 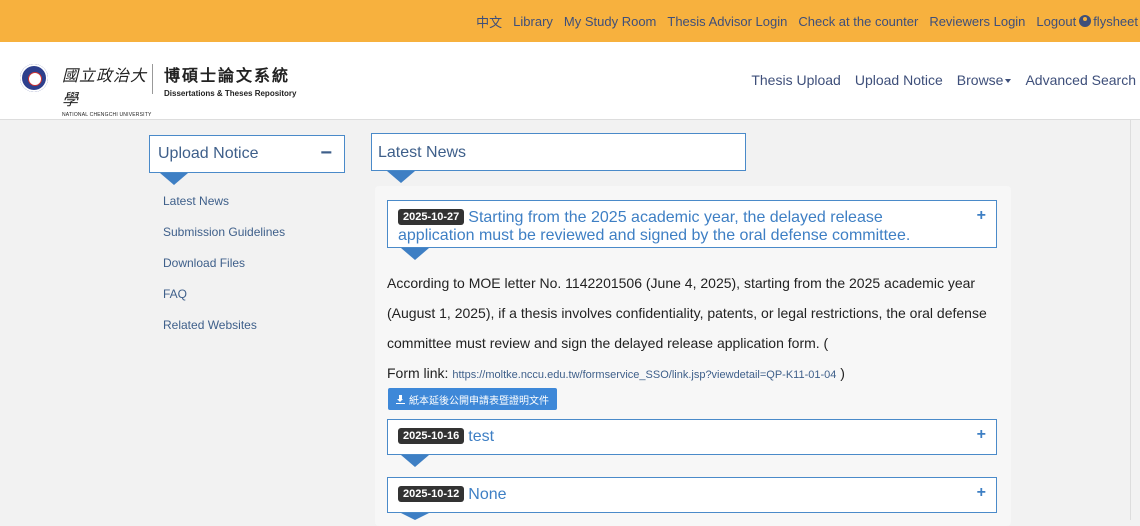 I want to click on system-name-en: Dissertations & Theses Repository, so click(x=230, y=93).